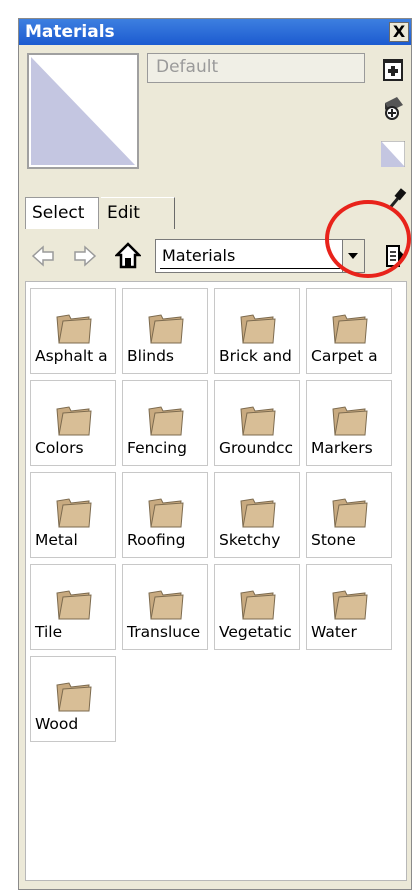  I want to click on folder-label: Blinds, so click(150, 356).